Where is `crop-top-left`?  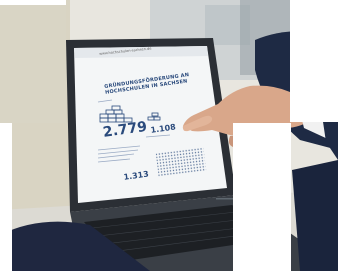
crop-top-left is located at coordinates (33, 2).